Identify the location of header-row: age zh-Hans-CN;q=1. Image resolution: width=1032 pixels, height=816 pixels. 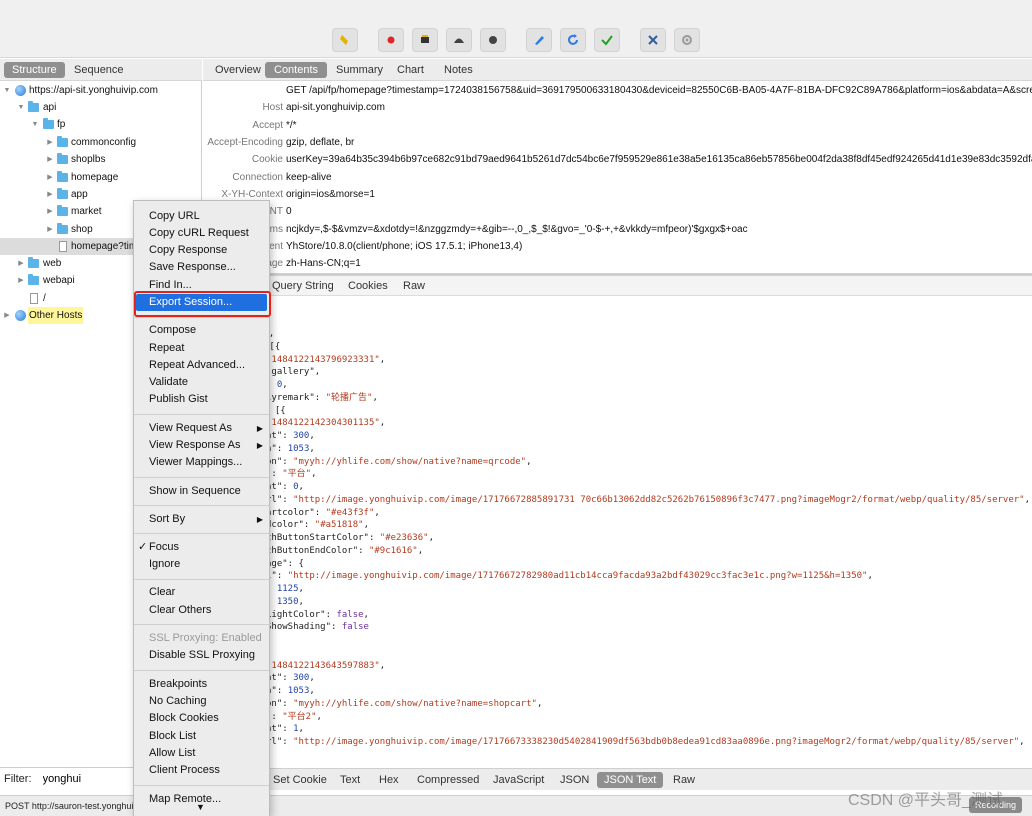
(617, 263).